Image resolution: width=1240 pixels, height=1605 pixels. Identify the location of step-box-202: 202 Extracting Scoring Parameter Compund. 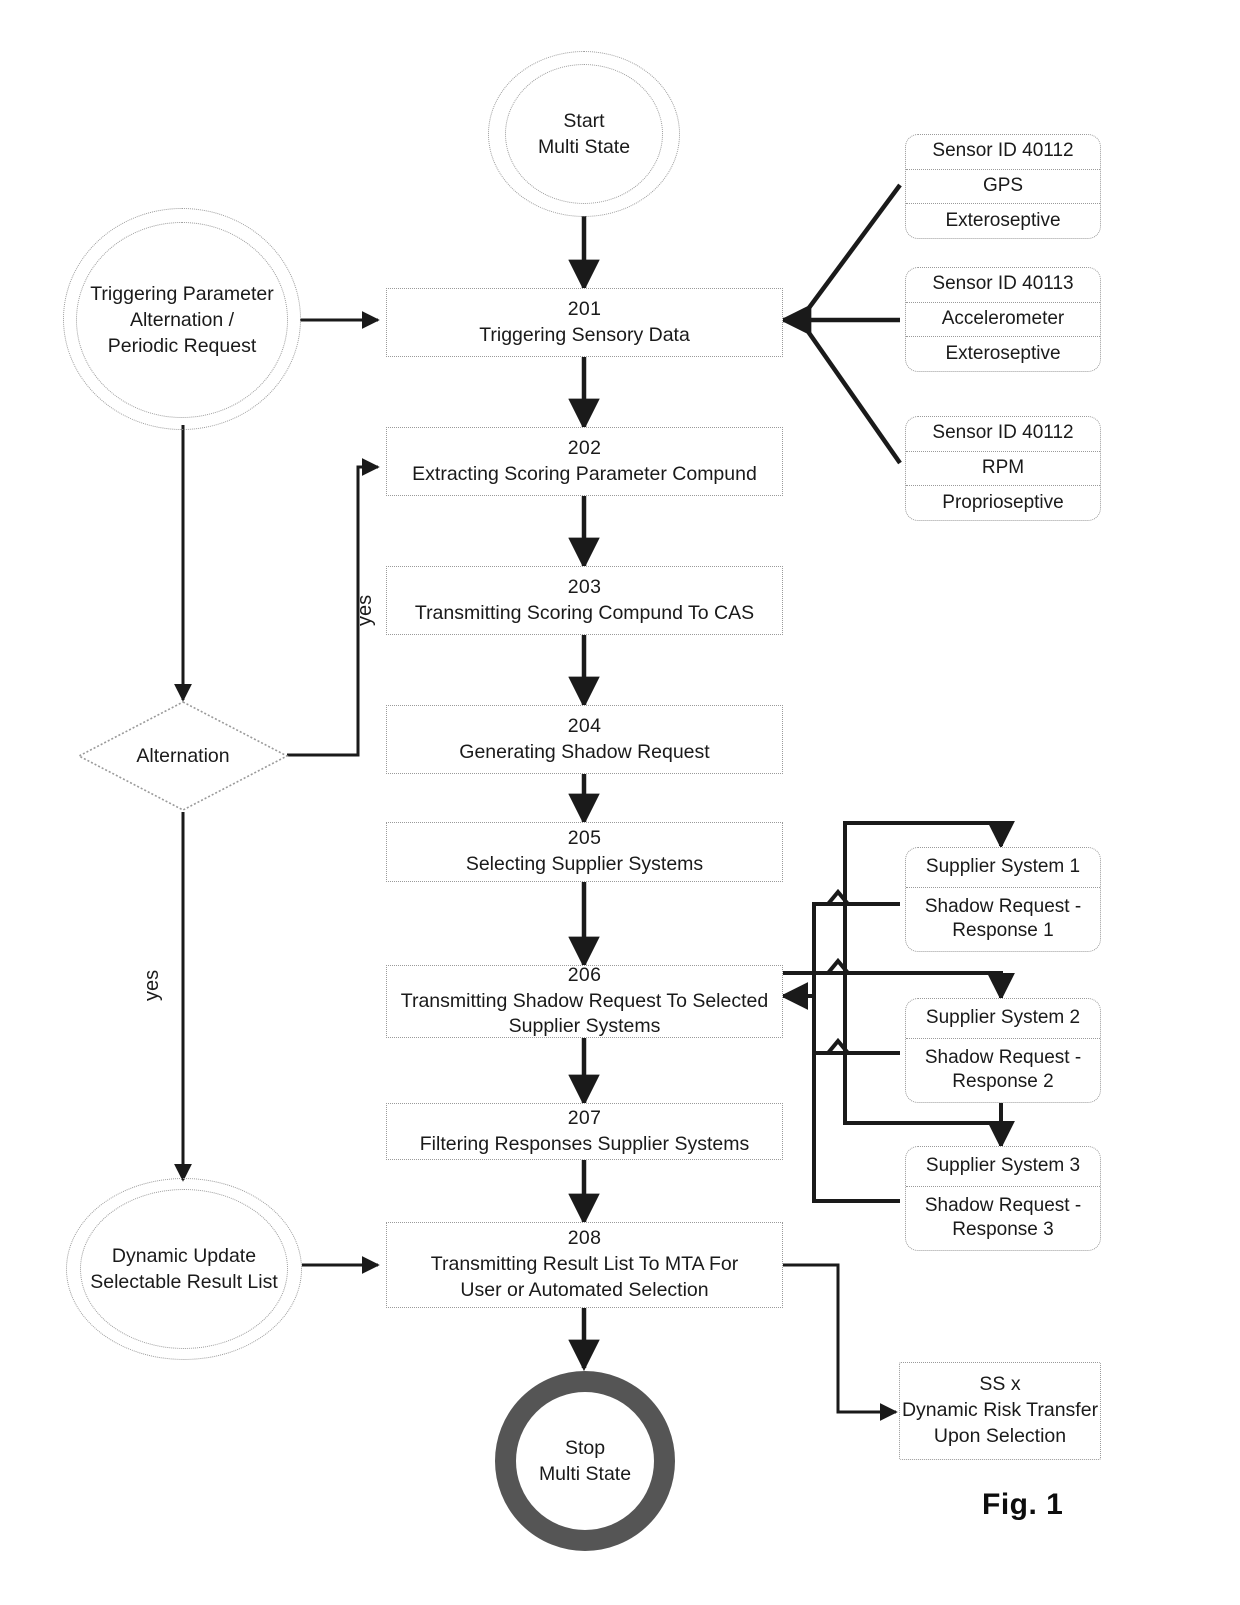
(584, 461).